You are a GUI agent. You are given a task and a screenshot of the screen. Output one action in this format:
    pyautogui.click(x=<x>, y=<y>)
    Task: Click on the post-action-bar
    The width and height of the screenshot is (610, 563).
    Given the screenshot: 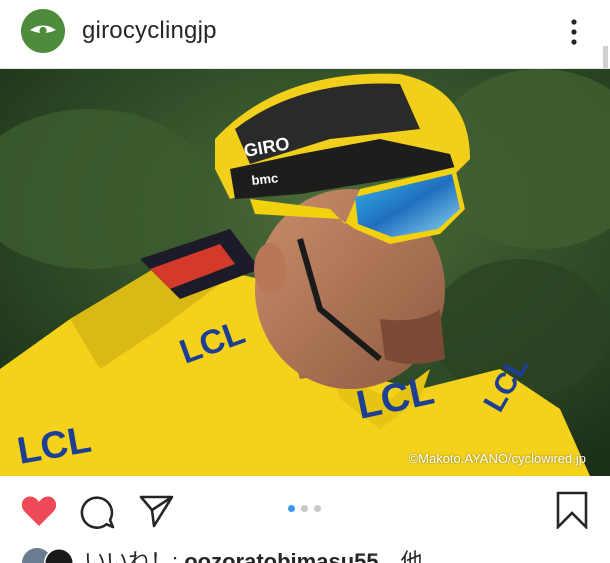 What is the action you would take?
    pyautogui.click(x=305, y=509)
    